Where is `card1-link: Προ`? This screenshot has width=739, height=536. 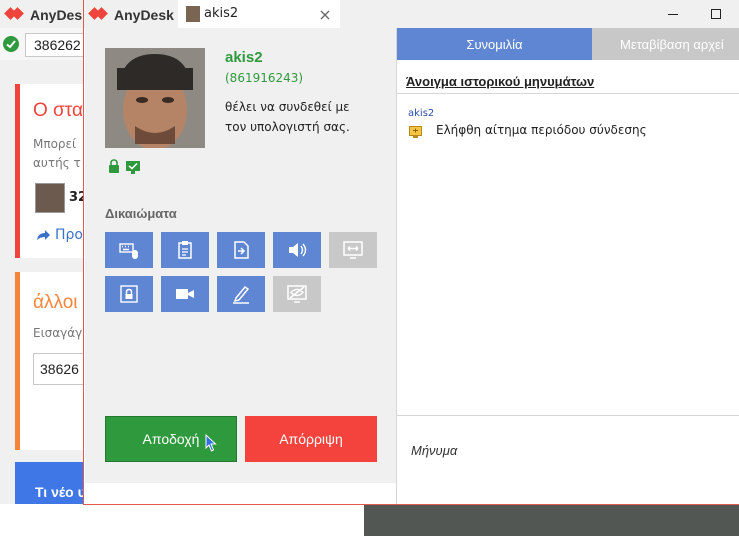
card1-link: Προ is located at coordinates (69, 235).